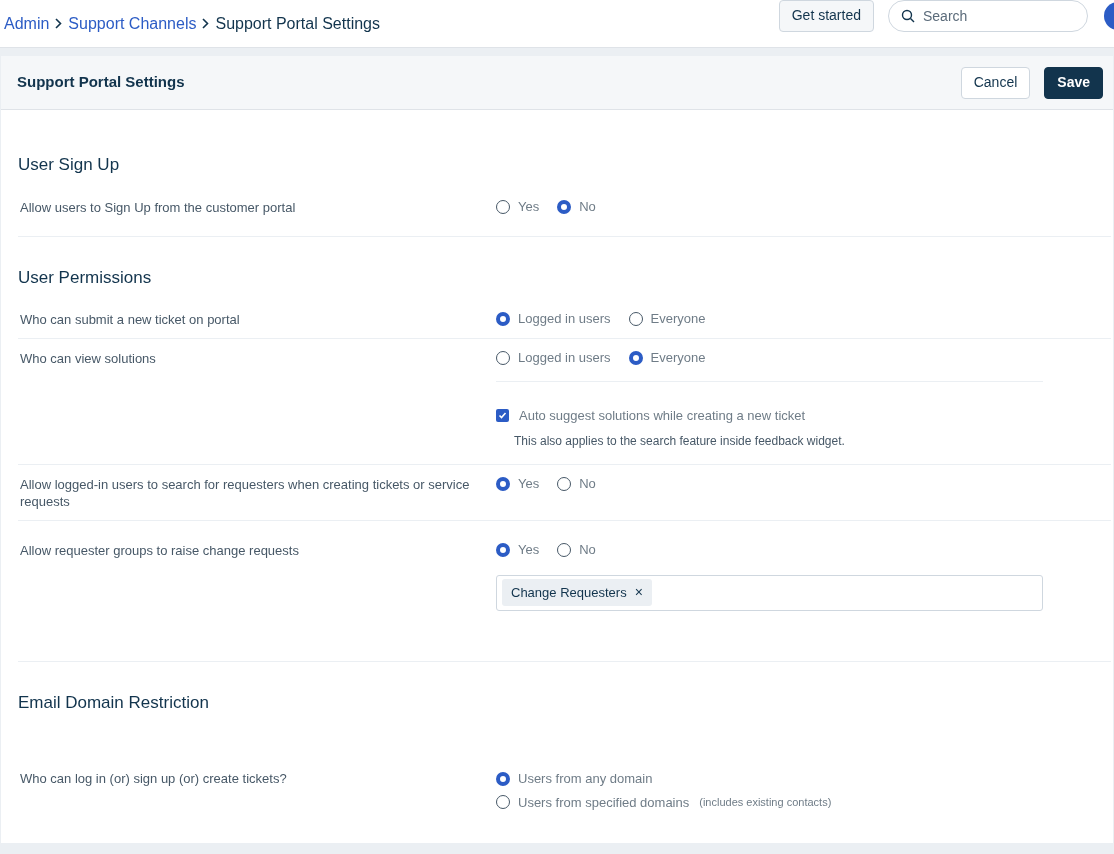 This screenshot has width=1114, height=854. Describe the element at coordinates (69, 165) in the screenshot. I see `section-title: User Sign Up` at that location.